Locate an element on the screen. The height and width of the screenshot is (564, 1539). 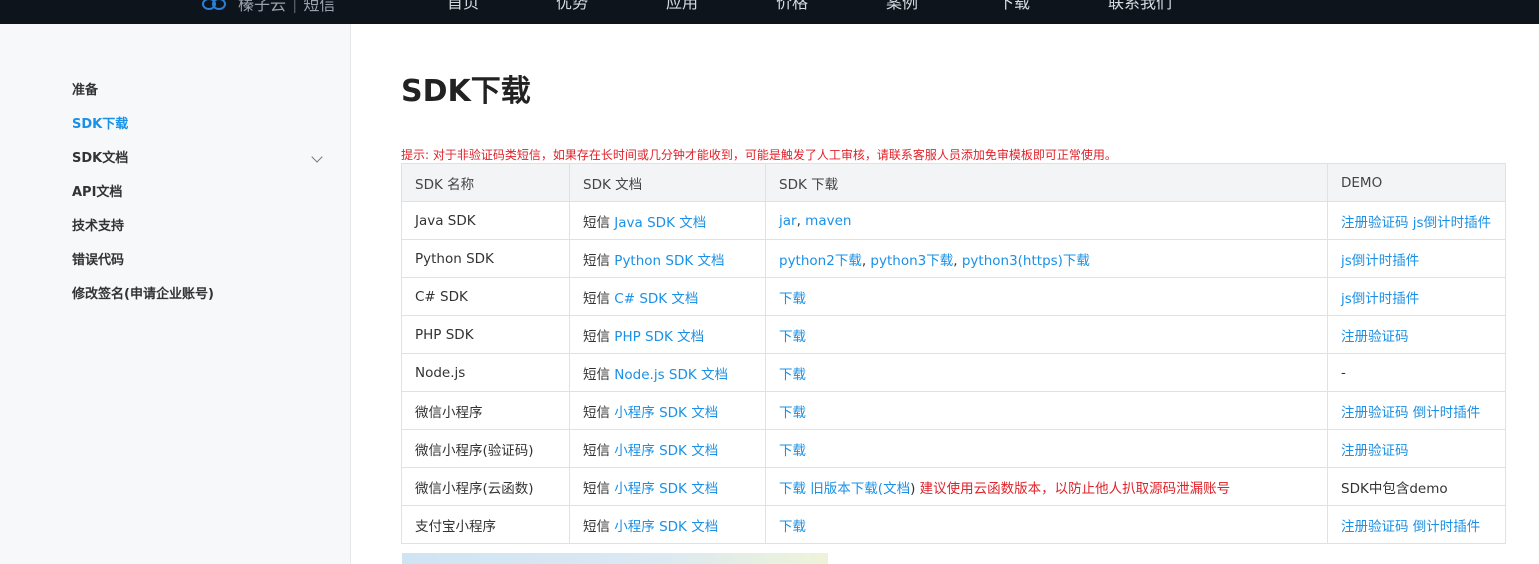
table-row: C# SDK 短信 C# SDK 文档 下载 js倒计时插件 is located at coordinates (953, 296).